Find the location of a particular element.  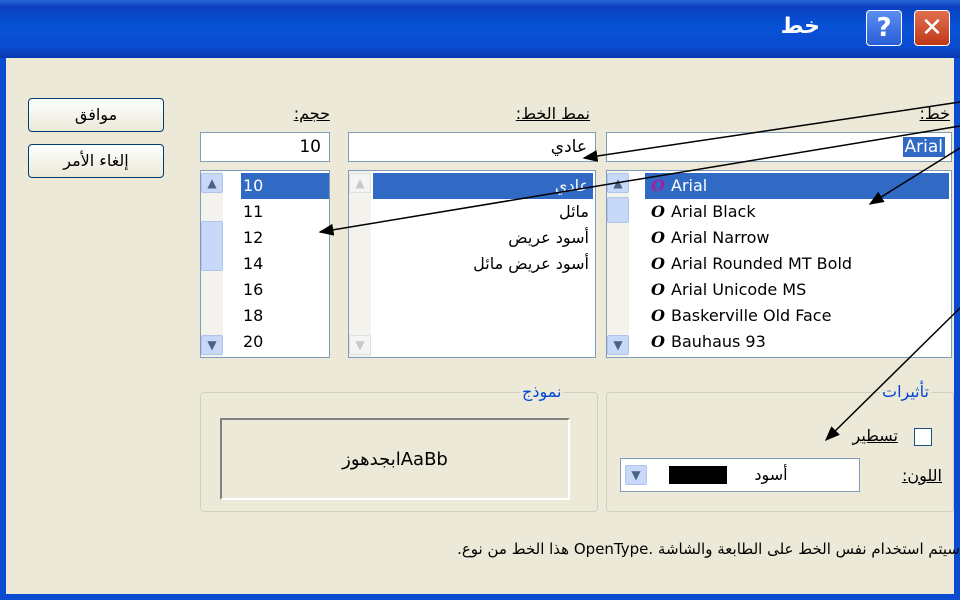

arrow-to-font-list is located at coordinates (914, 176).